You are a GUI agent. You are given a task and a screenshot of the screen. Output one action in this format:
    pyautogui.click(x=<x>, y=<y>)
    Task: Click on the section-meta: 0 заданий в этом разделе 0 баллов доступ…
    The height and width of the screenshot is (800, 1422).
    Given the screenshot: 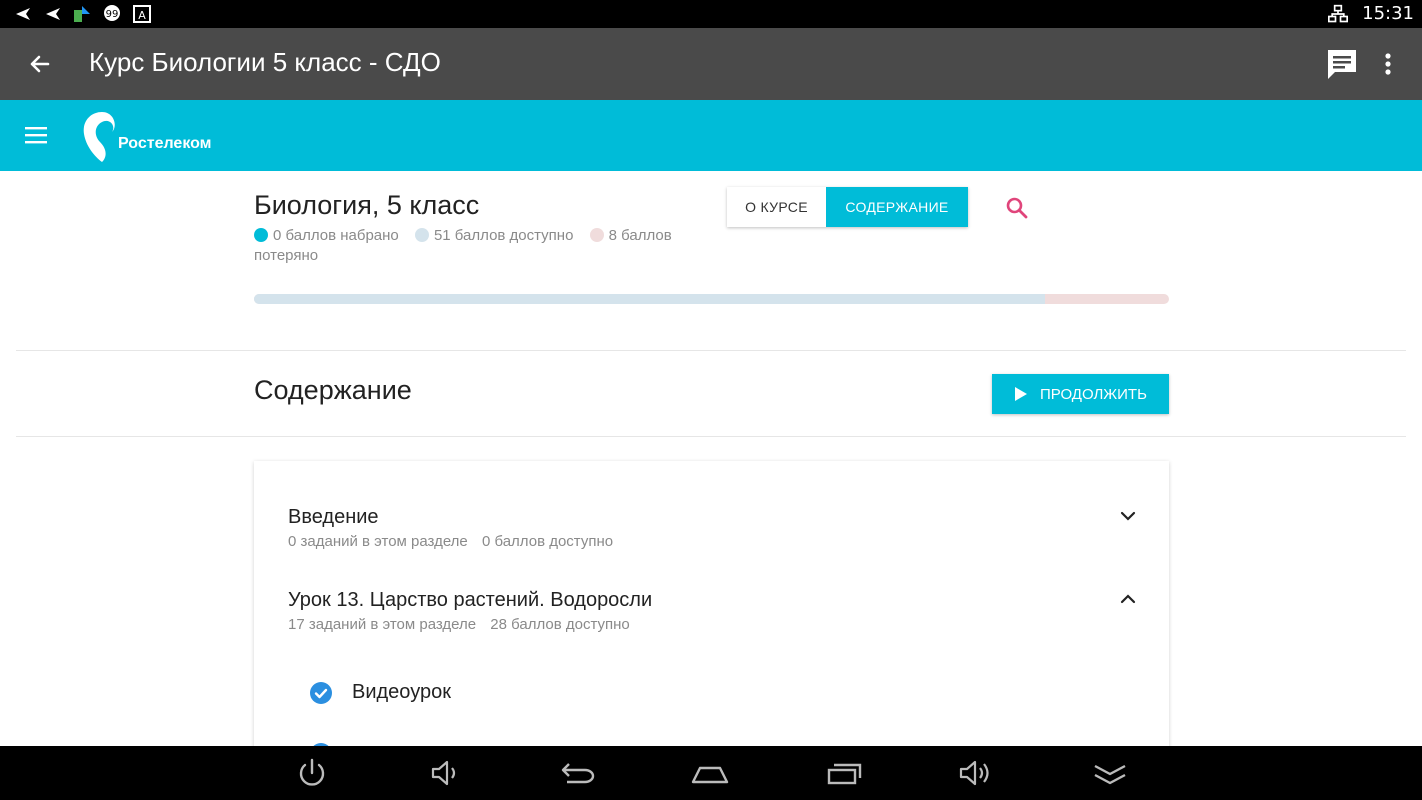 What is the action you would take?
    pyautogui.click(x=713, y=541)
    